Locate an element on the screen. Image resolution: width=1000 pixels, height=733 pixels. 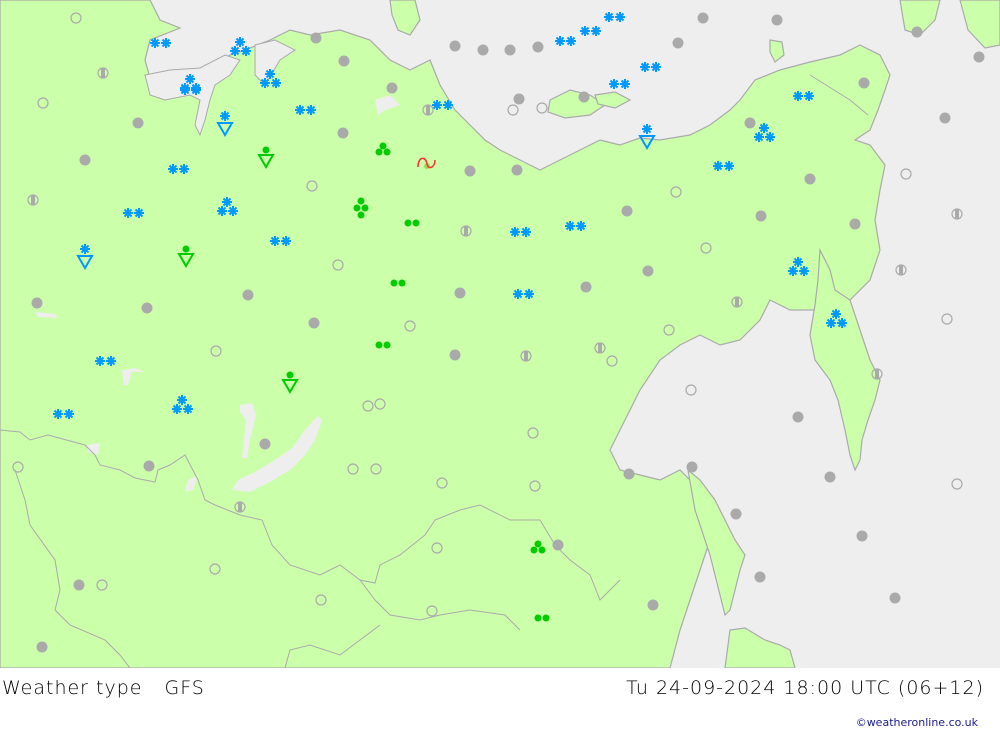
valid-time: Tu 24-09-2024 18:00 UTC (06+12) is located at coordinates (805, 688).